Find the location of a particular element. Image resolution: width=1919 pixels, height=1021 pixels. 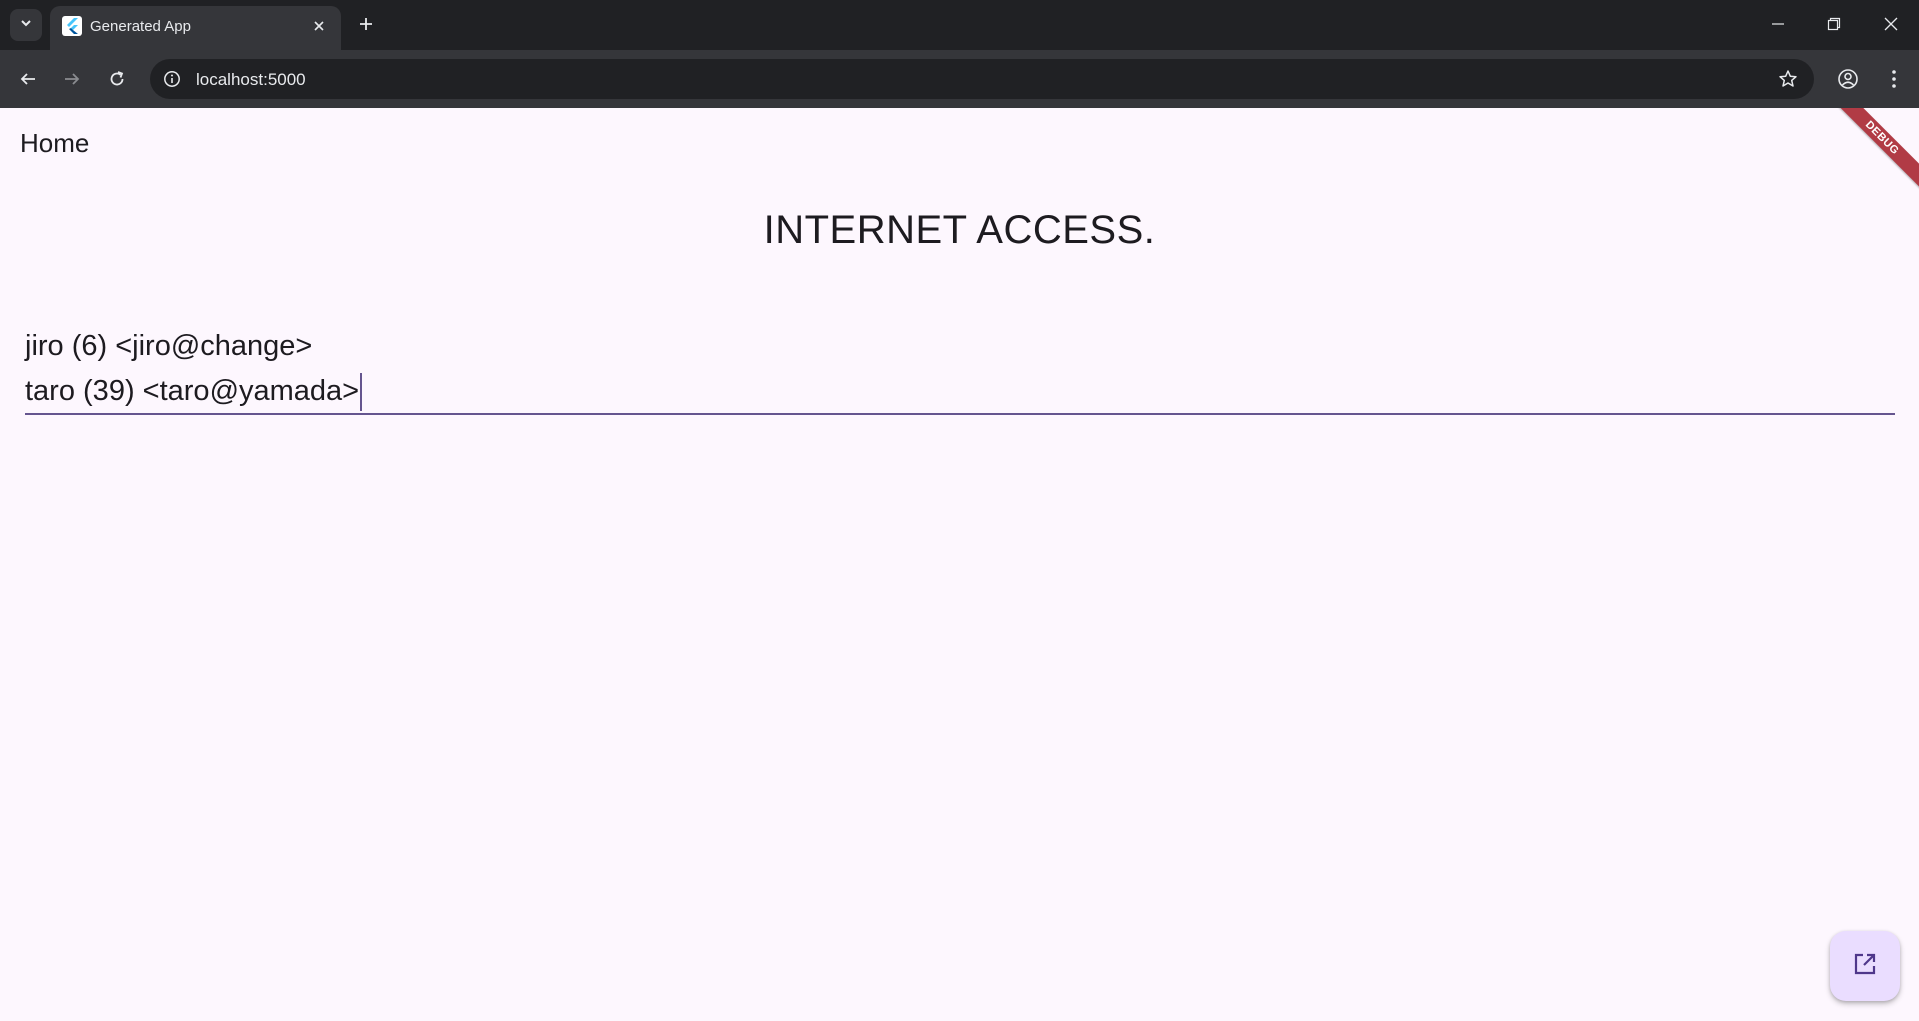

site-info-icon is located at coordinates (172, 79).